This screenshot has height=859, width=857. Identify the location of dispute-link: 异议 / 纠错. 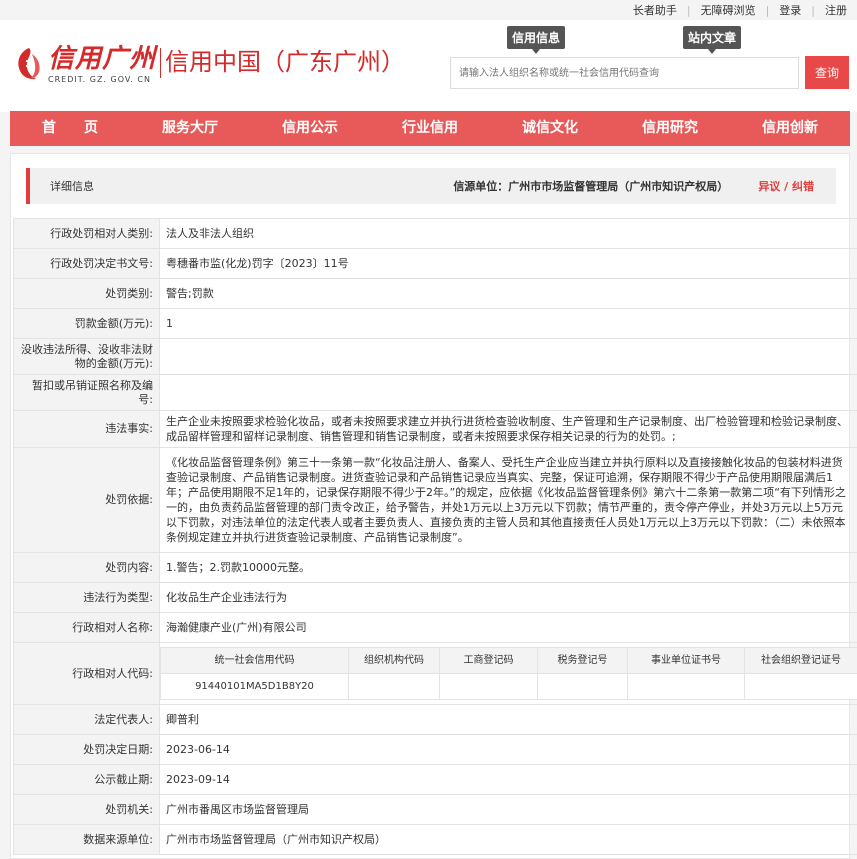
(786, 186).